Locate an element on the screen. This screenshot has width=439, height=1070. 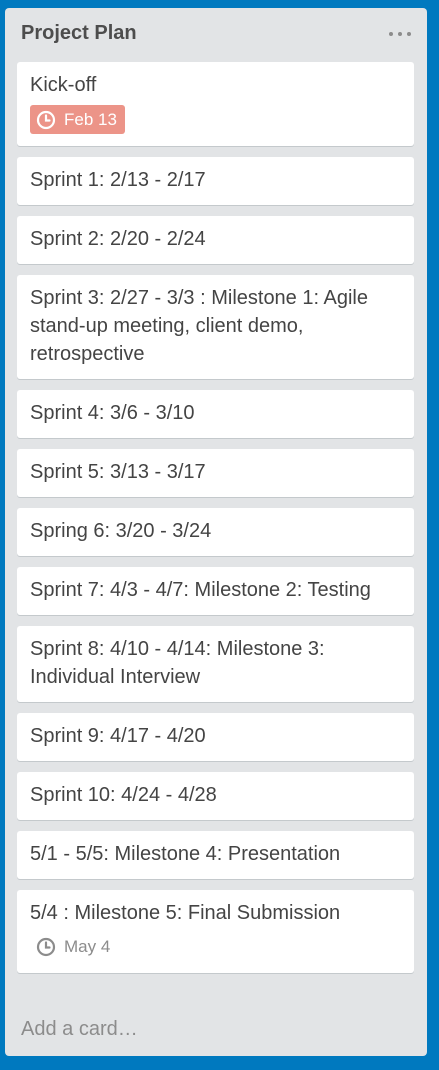
due-date-badge: May 4 is located at coordinates (73, 947).